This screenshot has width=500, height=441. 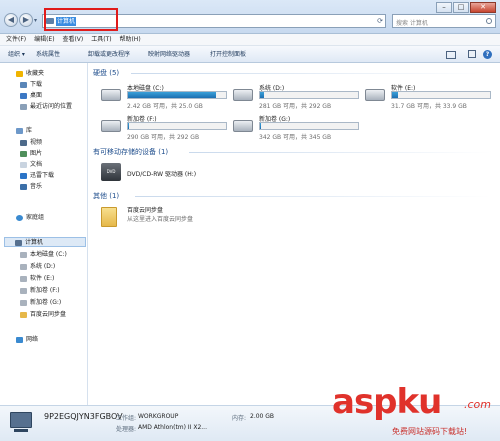 I want to click on navigation-pane: 收藏夹 下载 桌面 最近访问的位置 库 视频 图片 文档 迅雷下载 音乐 家庭组, so click(x=44, y=234).